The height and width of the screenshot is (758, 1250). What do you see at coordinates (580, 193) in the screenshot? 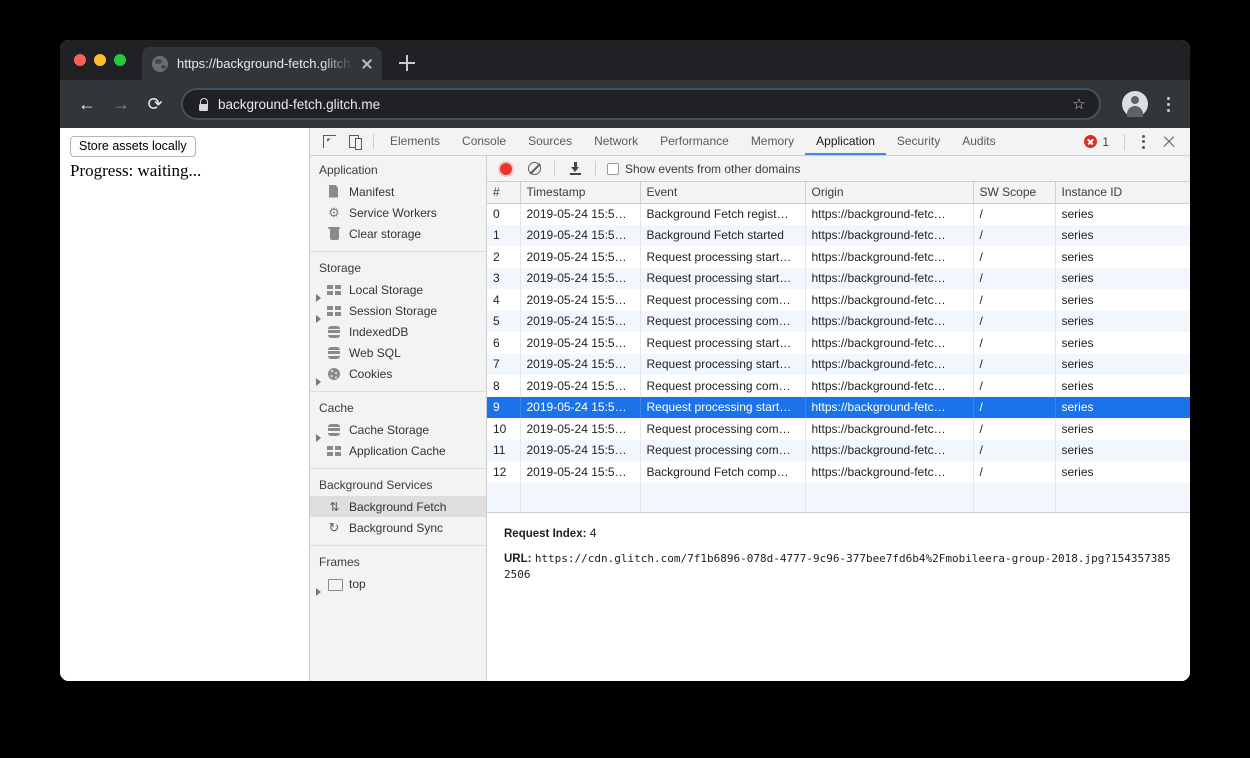
I see `column-header-timestamp: Timestamp` at bounding box center [580, 193].